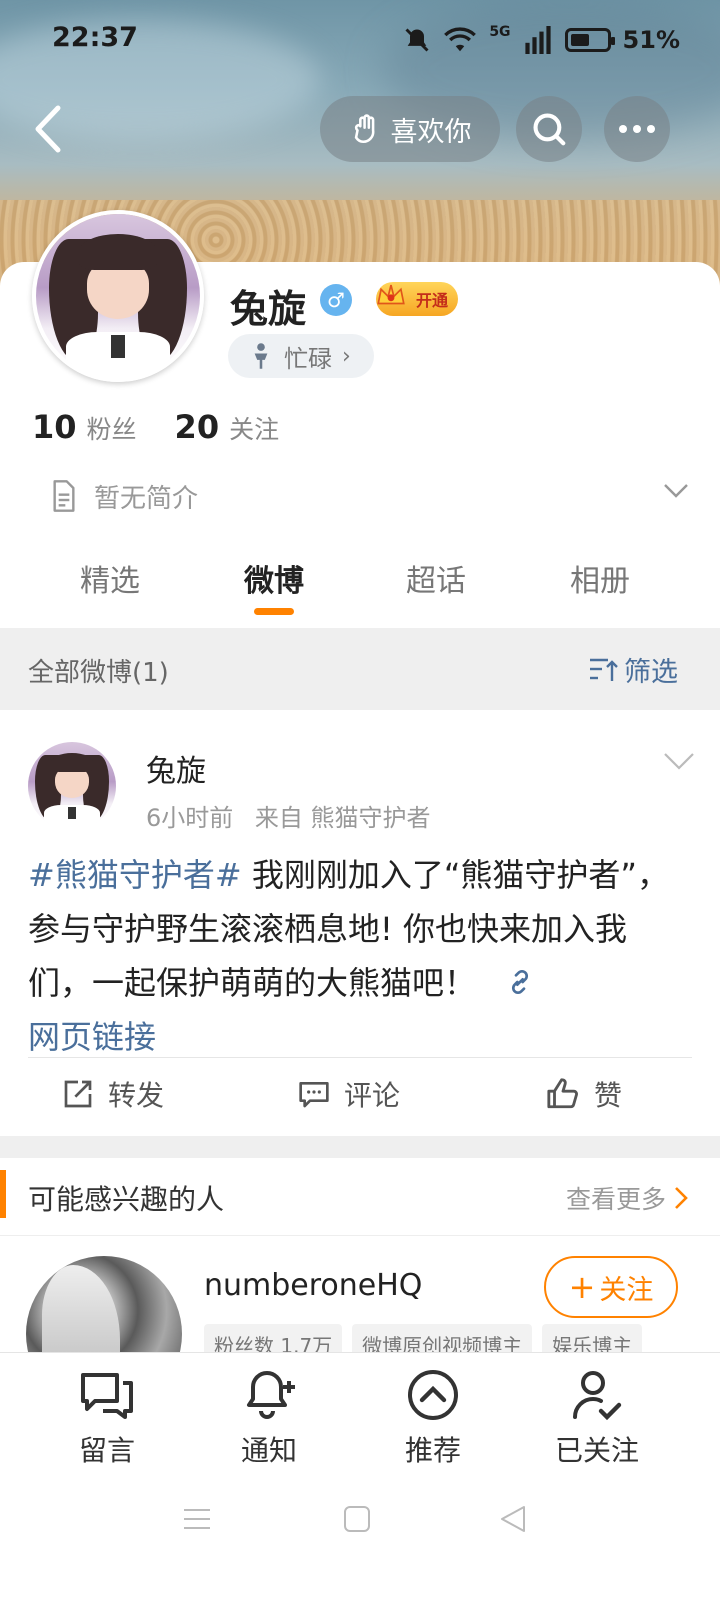  I want to click on battery-icon, so click(589, 40).